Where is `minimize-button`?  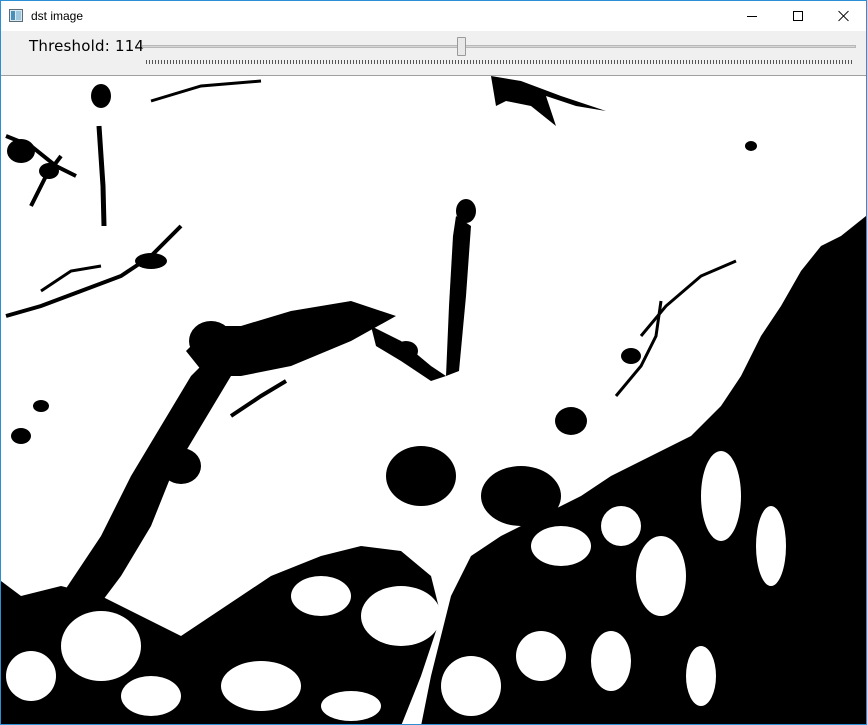 minimize-button is located at coordinates (752, 16).